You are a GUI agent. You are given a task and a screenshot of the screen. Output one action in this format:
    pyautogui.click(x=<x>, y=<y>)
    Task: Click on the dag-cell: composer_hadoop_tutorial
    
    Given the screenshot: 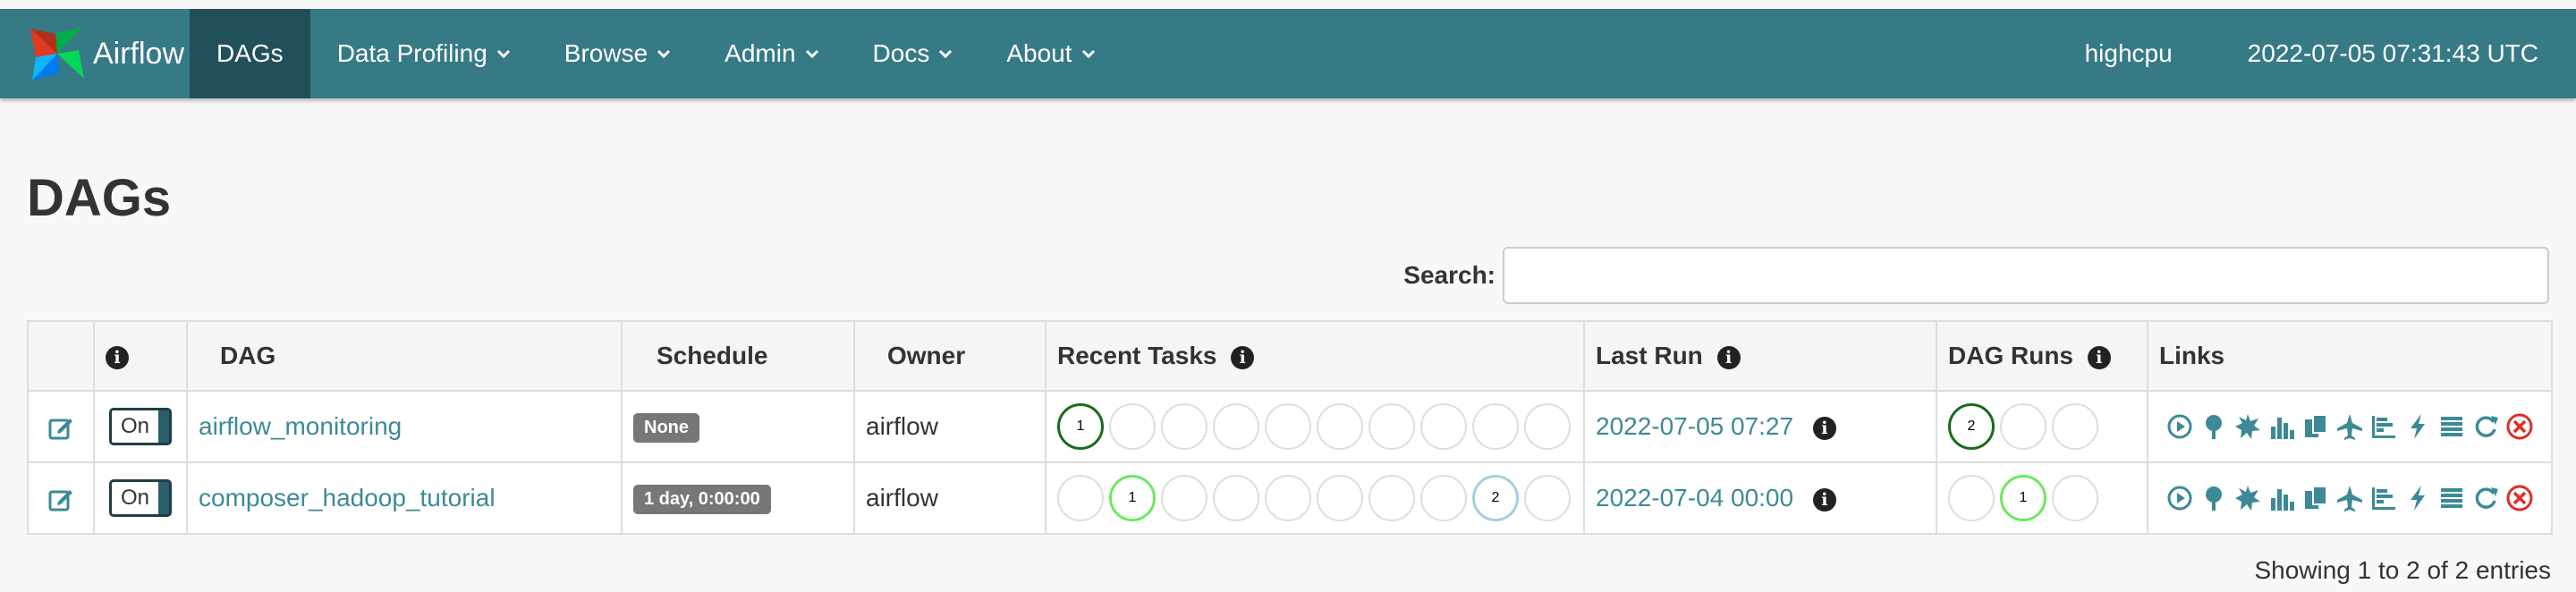 What is the action you would take?
    pyautogui.click(x=404, y=498)
    